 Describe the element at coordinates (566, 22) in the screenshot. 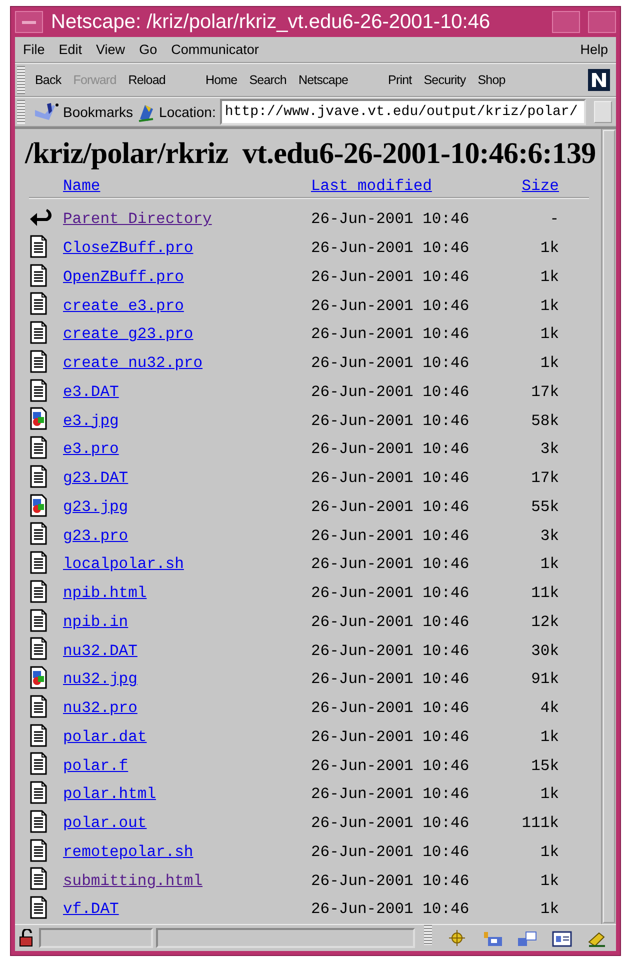

I see `minimize-button` at that location.